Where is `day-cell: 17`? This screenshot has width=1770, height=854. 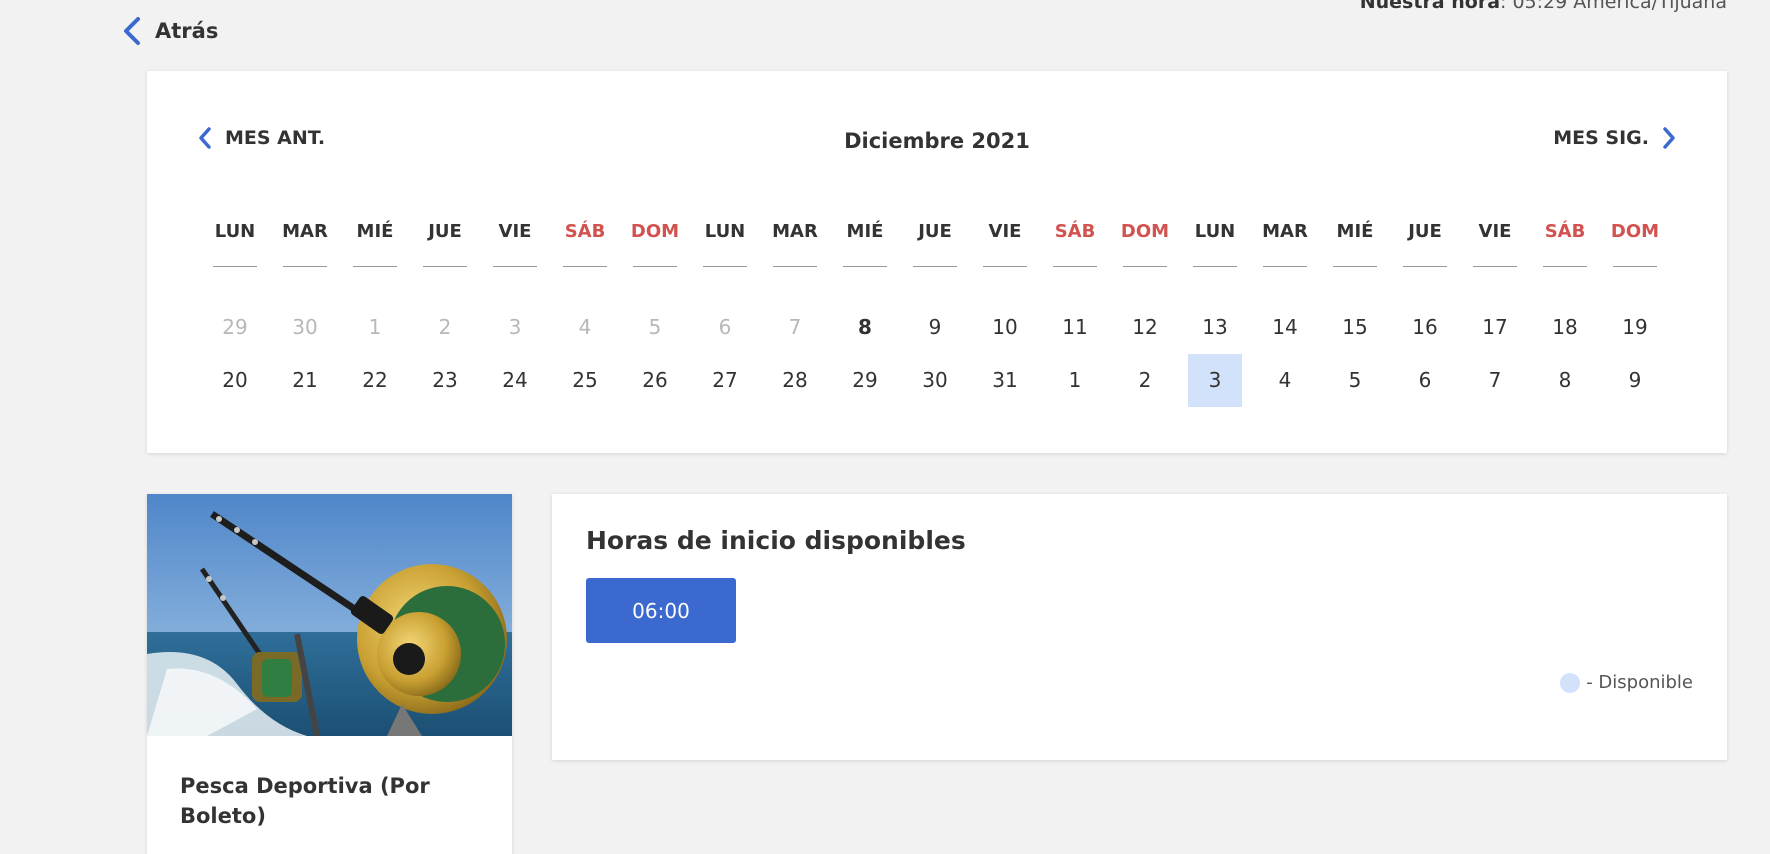 day-cell: 17 is located at coordinates (1495, 327).